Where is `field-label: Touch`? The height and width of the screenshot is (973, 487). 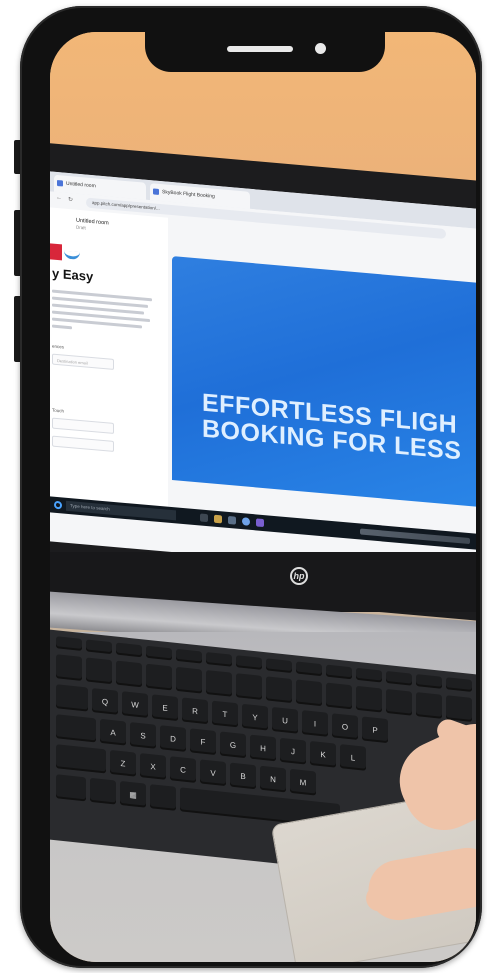 field-label: Touch is located at coordinates (58, 410).